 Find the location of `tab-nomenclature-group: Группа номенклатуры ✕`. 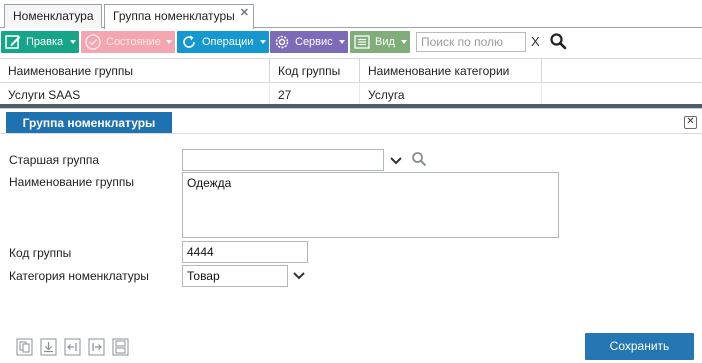

tab-nomenclature-group: Группа номенклатуры ✕ is located at coordinates (179, 16).